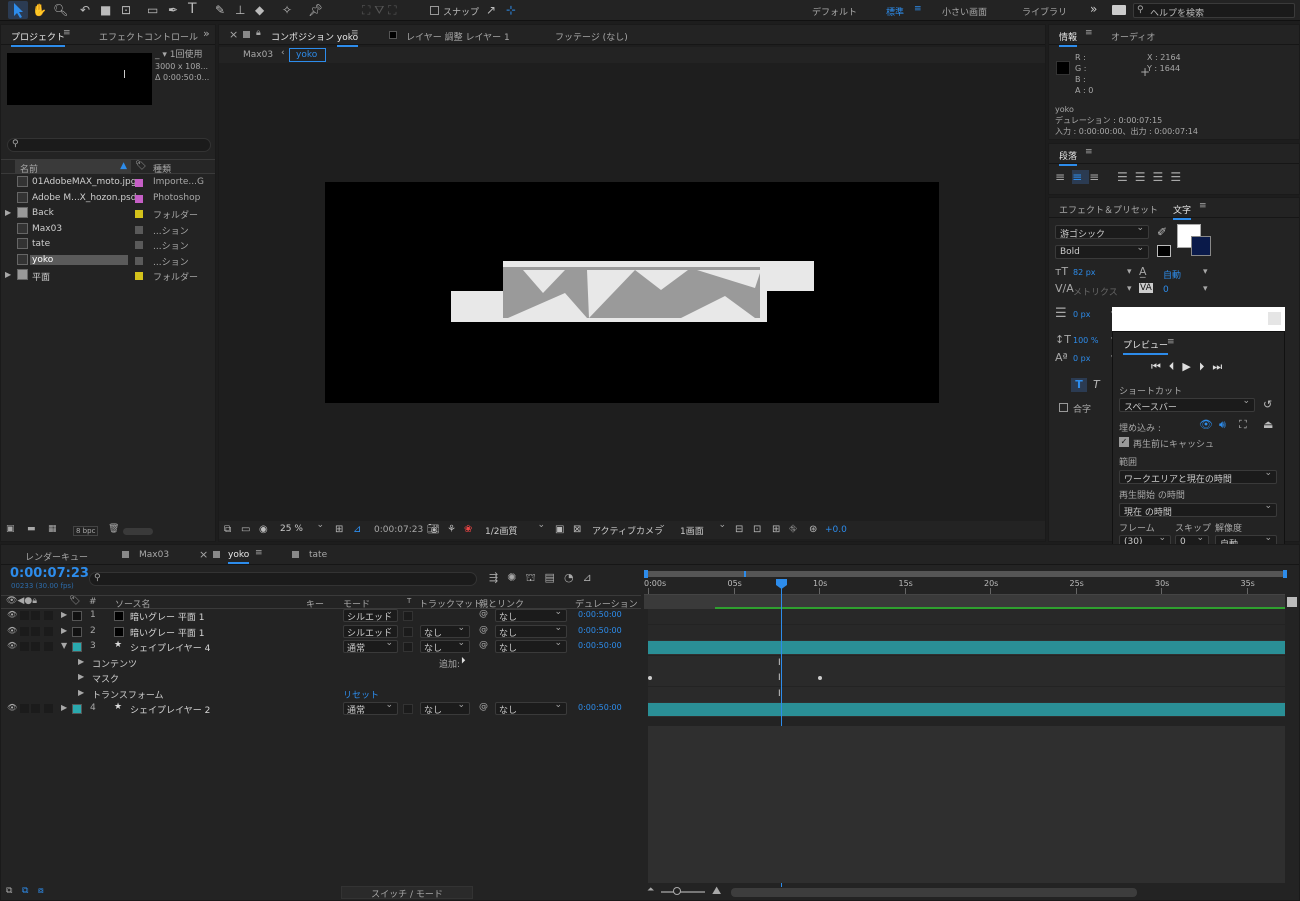 Image resolution: width=1300 pixels, height=901 pixels. Describe the element at coordinates (408, 647) in the screenshot. I see `preserve-transparency-toggle` at that location.